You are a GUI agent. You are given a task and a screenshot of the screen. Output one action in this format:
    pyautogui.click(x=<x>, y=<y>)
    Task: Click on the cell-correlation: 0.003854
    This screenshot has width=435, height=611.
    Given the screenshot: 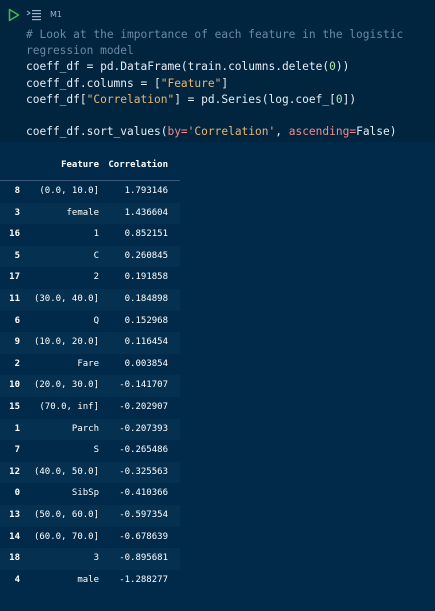 What is the action you would take?
    pyautogui.click(x=146, y=363)
    